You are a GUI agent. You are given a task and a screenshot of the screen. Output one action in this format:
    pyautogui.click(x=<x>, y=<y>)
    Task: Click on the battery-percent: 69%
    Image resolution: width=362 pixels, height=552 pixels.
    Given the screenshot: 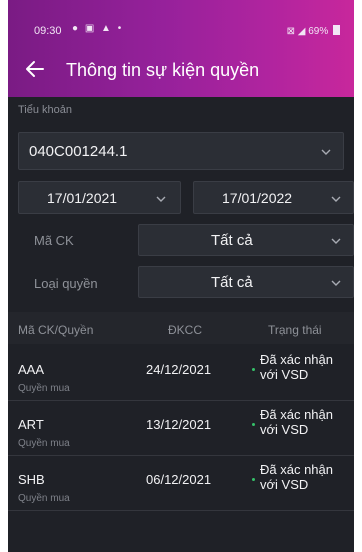 What is the action you would take?
    pyautogui.click(x=318, y=31)
    